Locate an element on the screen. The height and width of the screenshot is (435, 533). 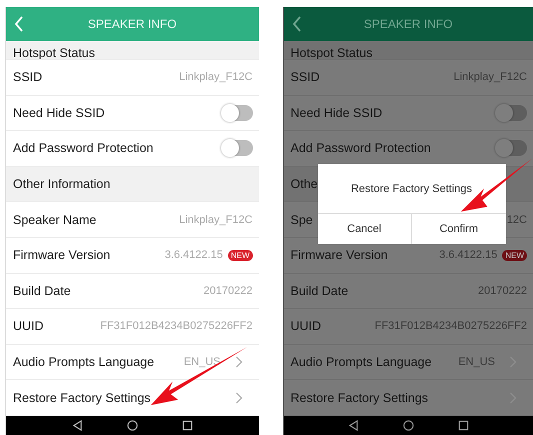
section-title: Othe is located at coordinates (304, 184).